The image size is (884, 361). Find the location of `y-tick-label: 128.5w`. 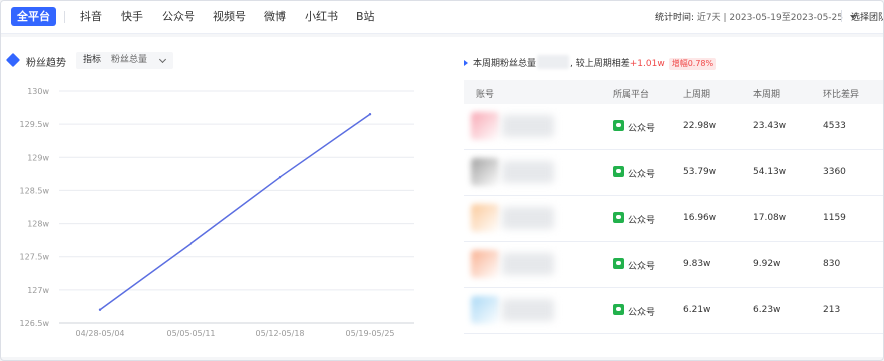

y-tick-label: 128.5w is located at coordinates (35, 190).